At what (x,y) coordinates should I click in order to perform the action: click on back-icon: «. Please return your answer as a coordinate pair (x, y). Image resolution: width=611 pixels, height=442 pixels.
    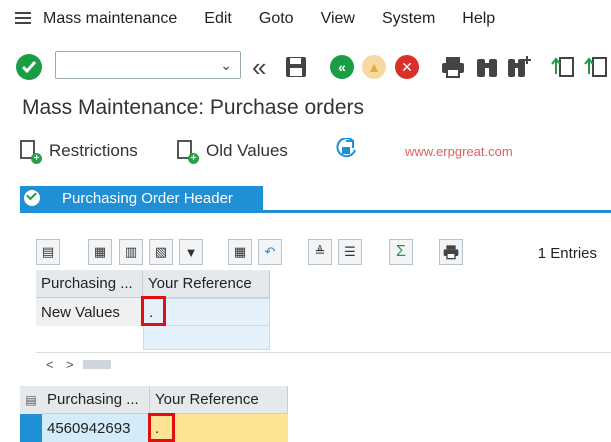
    Looking at the image, I should click on (342, 67).